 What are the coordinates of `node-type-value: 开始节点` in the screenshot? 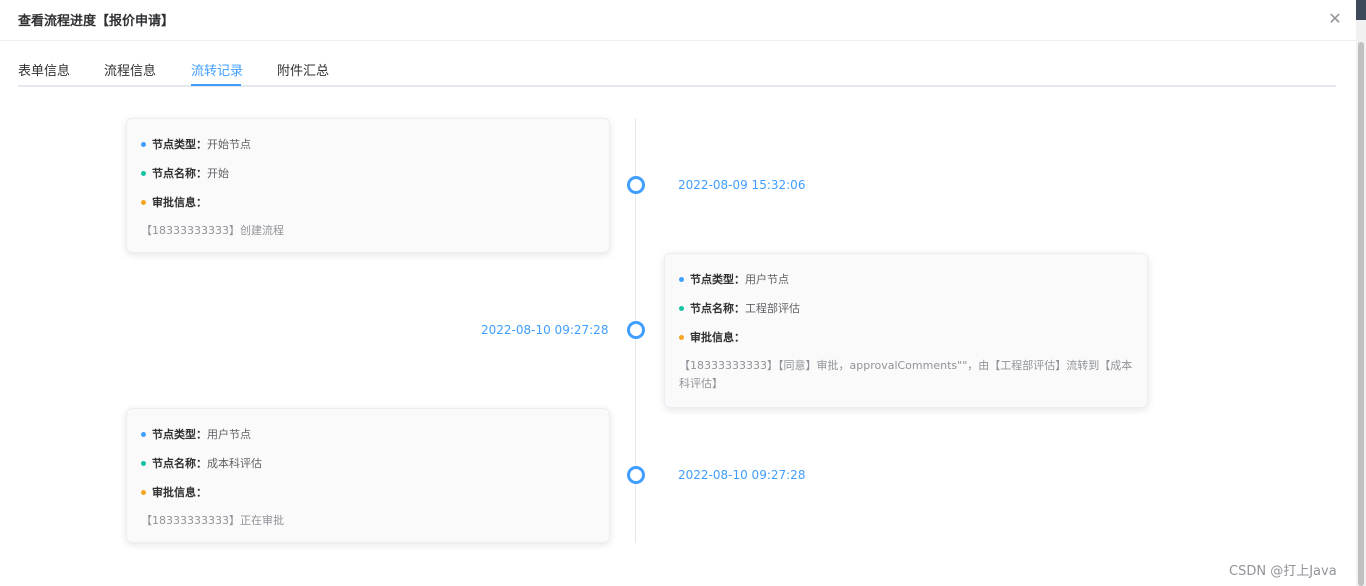 It's located at (229, 144).